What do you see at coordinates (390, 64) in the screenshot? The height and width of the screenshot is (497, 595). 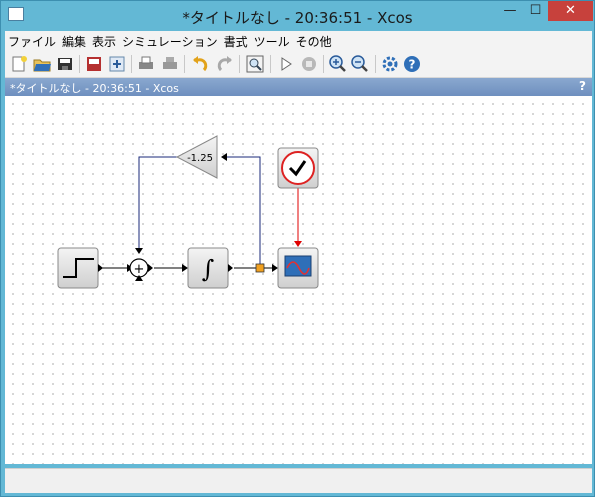 I see `setup-icon` at bounding box center [390, 64].